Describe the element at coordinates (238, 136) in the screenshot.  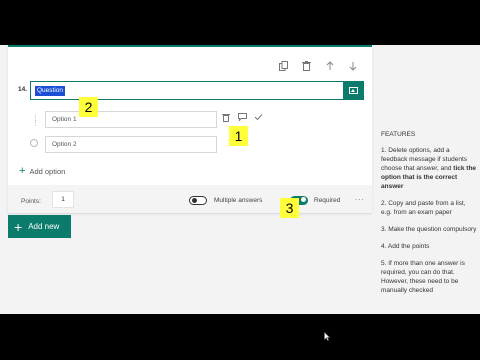
I see `annotation-badge-1: 1` at that location.